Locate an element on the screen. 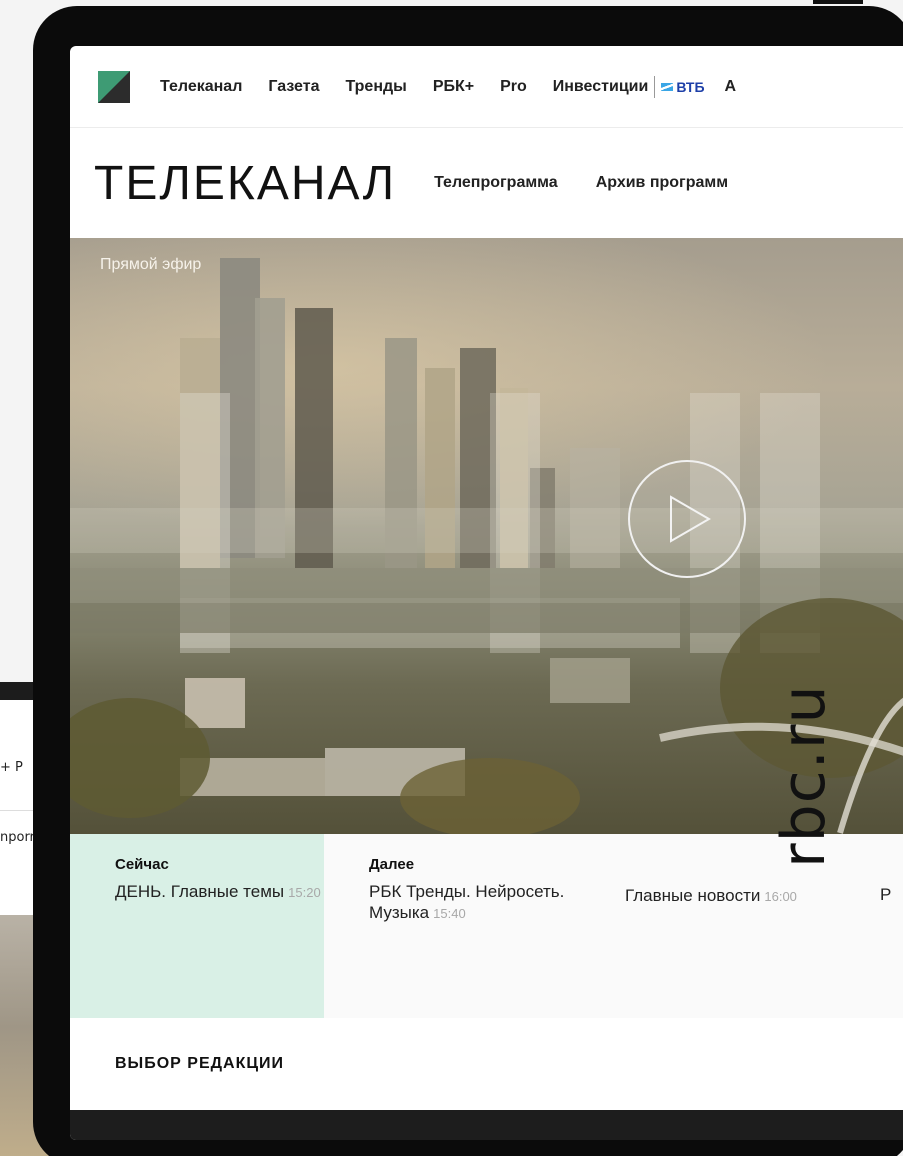 This screenshot has height=1156, width=903. schedule-next-title: РБК Тренды. Нейросеть. Музыка 15:40 is located at coordinates (469, 902).